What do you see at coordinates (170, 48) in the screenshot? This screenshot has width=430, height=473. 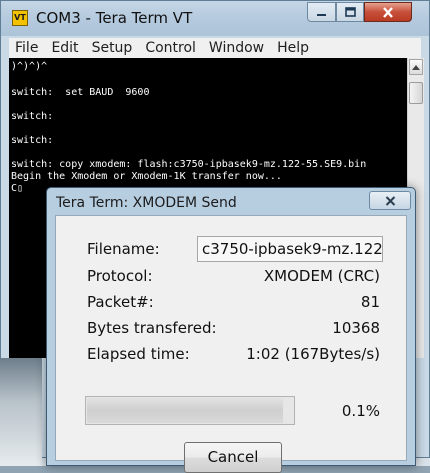 I see `menu-control: Control` at bounding box center [170, 48].